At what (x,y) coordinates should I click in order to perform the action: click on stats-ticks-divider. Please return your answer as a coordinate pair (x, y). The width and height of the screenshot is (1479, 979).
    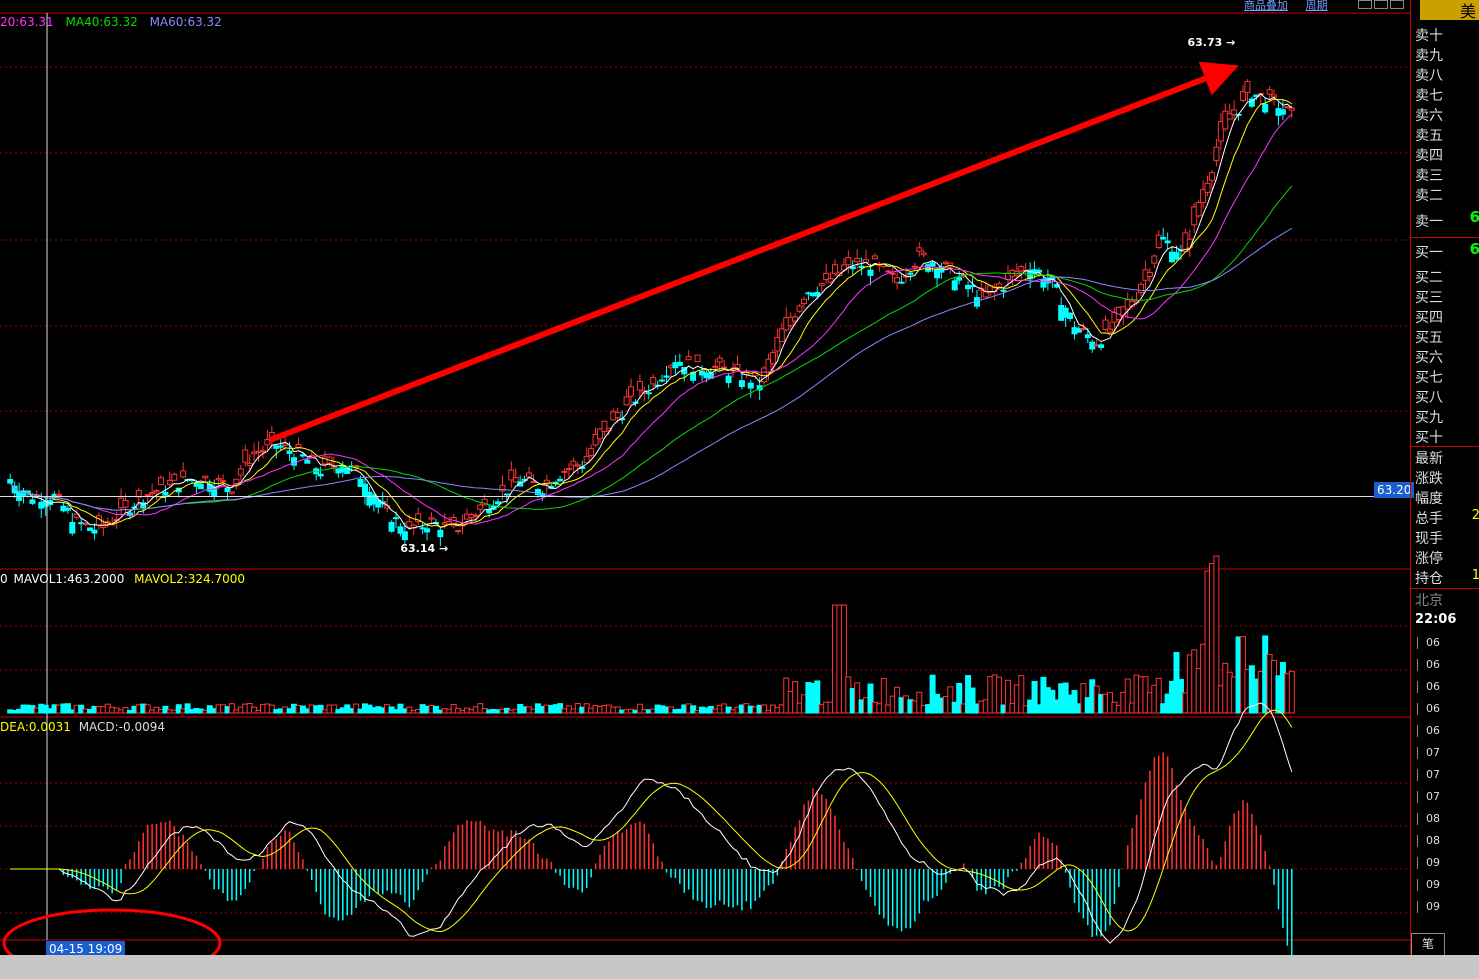
    Looking at the image, I should click on (1445, 588).